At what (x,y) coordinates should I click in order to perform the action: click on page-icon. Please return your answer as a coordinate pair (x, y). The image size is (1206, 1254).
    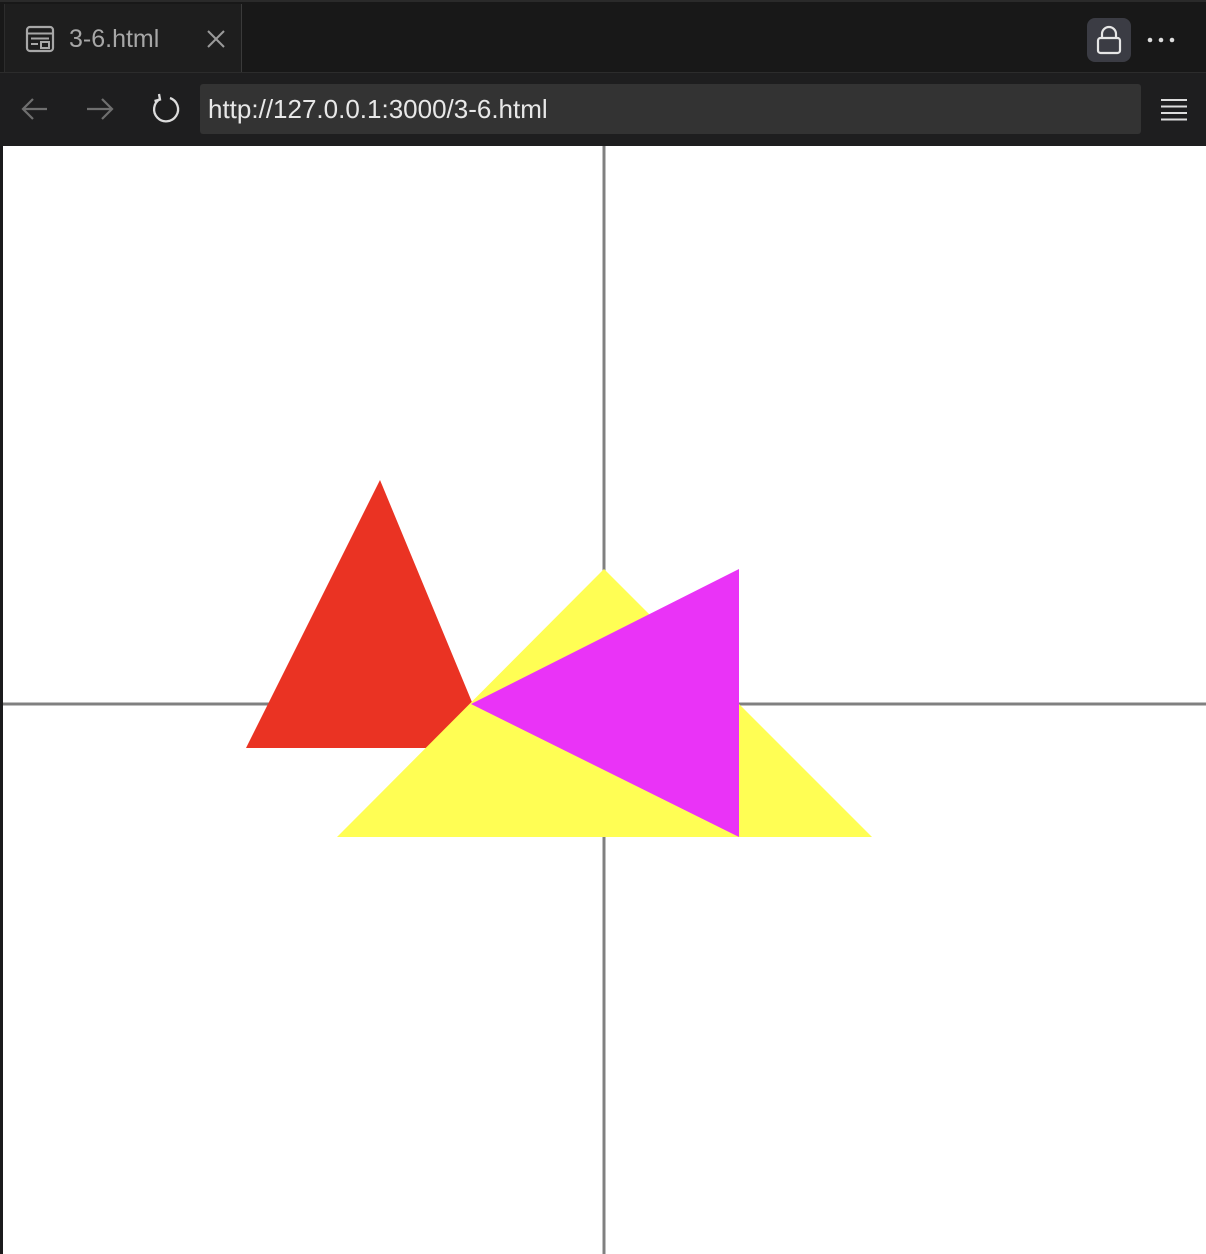
    Looking at the image, I should click on (40, 39).